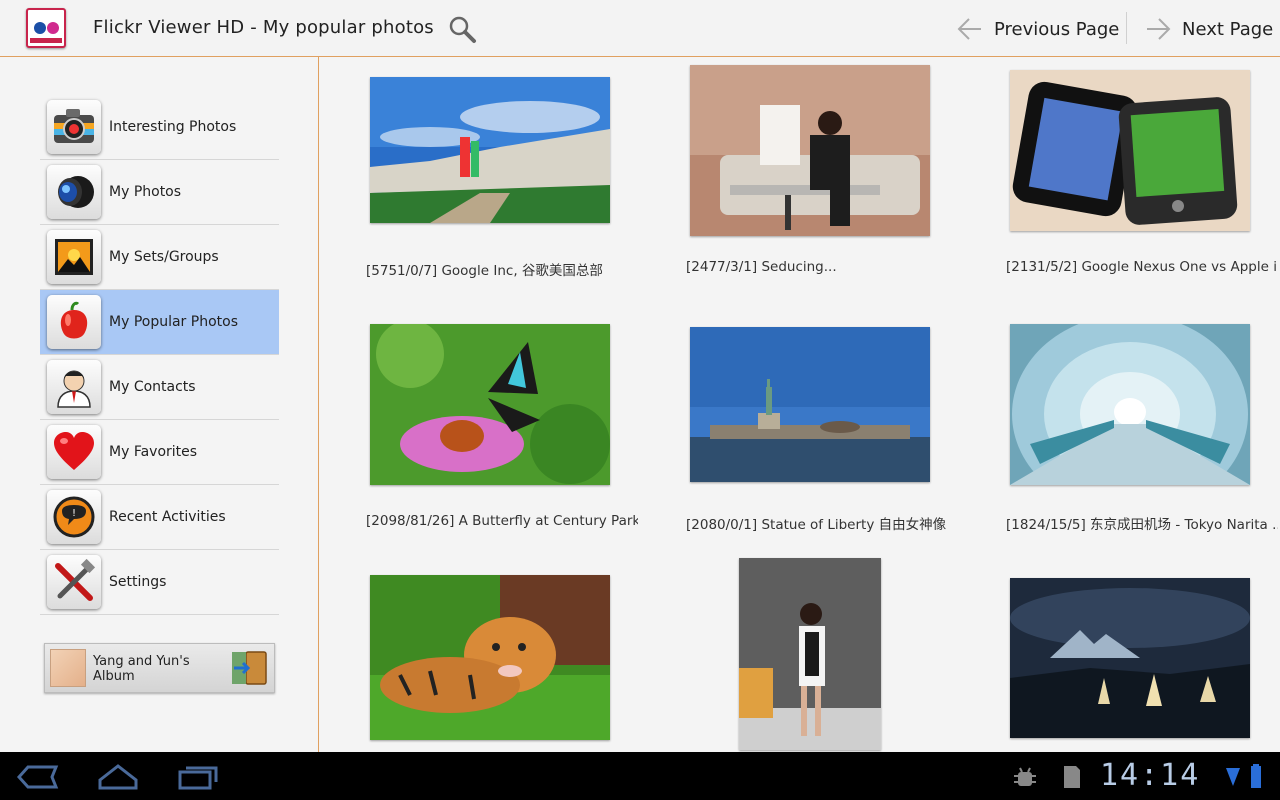  Describe the element at coordinates (145, 192) in the screenshot. I see `sidebar-item-label: My Photos` at that location.